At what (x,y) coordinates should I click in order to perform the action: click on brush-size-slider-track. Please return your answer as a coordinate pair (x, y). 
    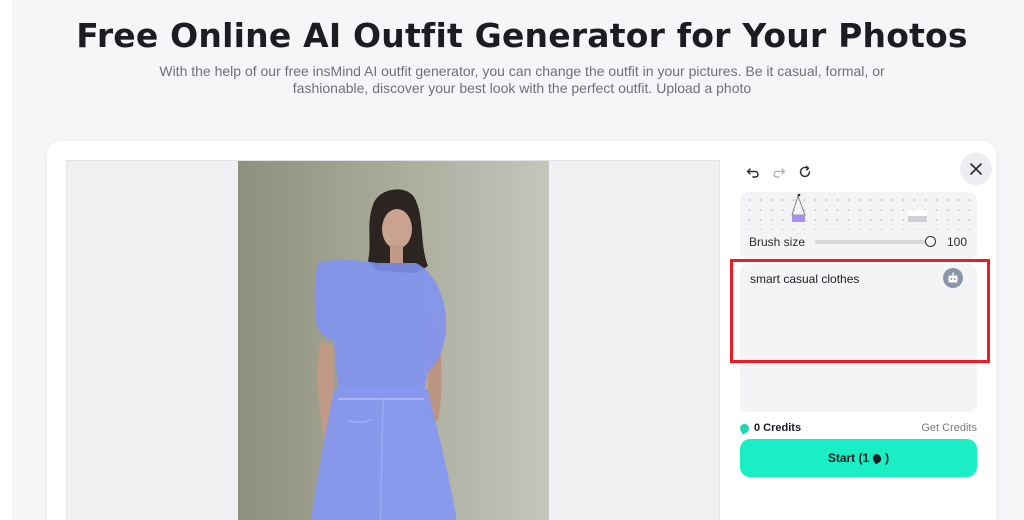
    Looking at the image, I should click on (872, 242).